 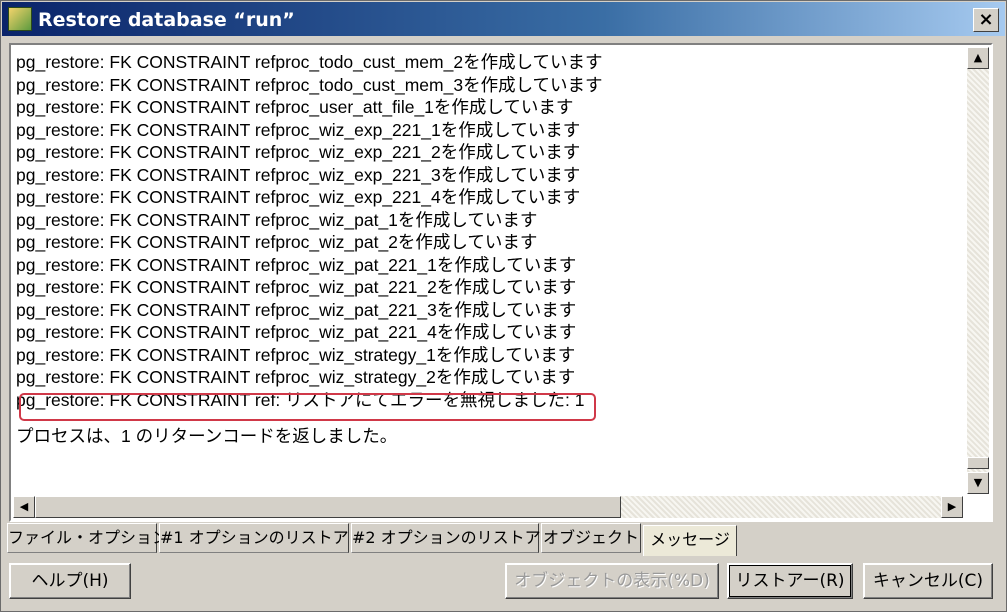 I want to click on window-title: Restore database “run”, so click(x=166, y=20).